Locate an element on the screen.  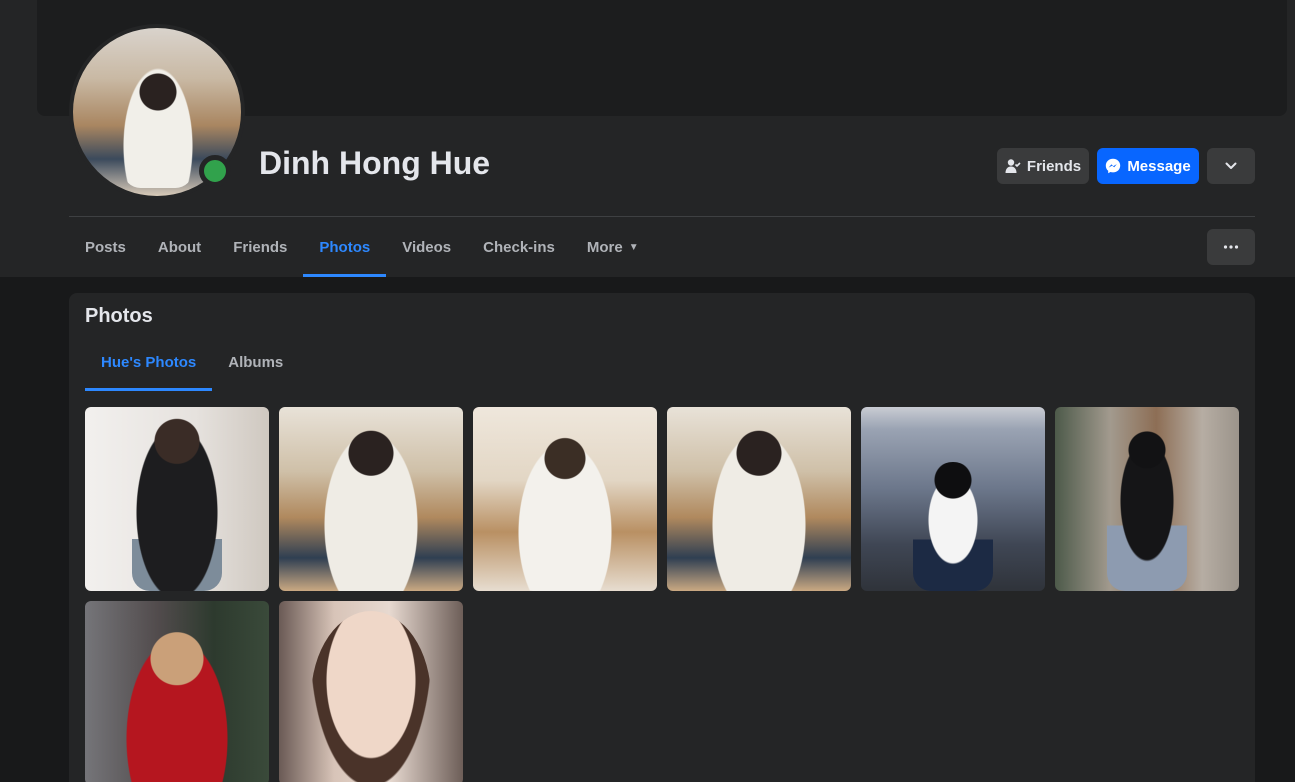
tab-about: About is located at coordinates (179, 247).